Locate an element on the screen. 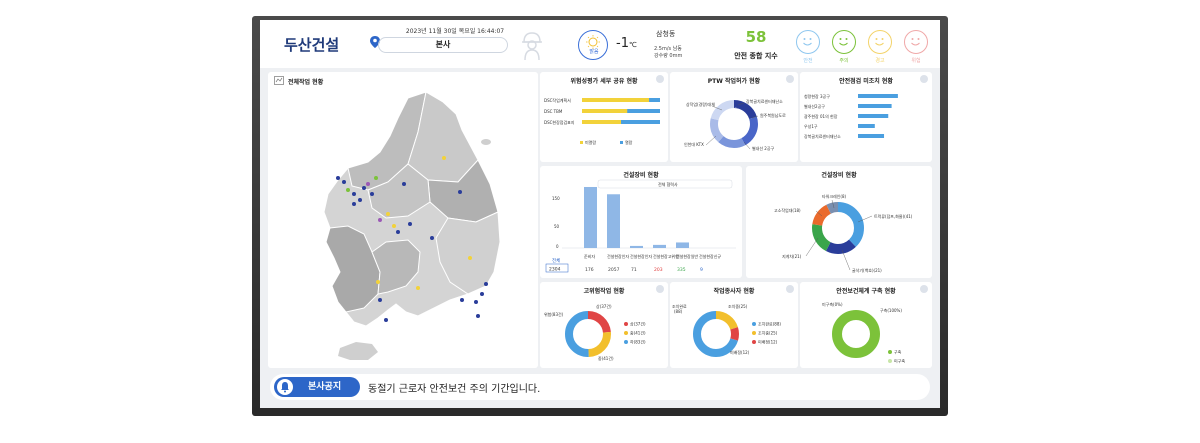  current-datetime: 2023년 11월 30일 목요일 16:44:07 is located at coordinates (455, 31).